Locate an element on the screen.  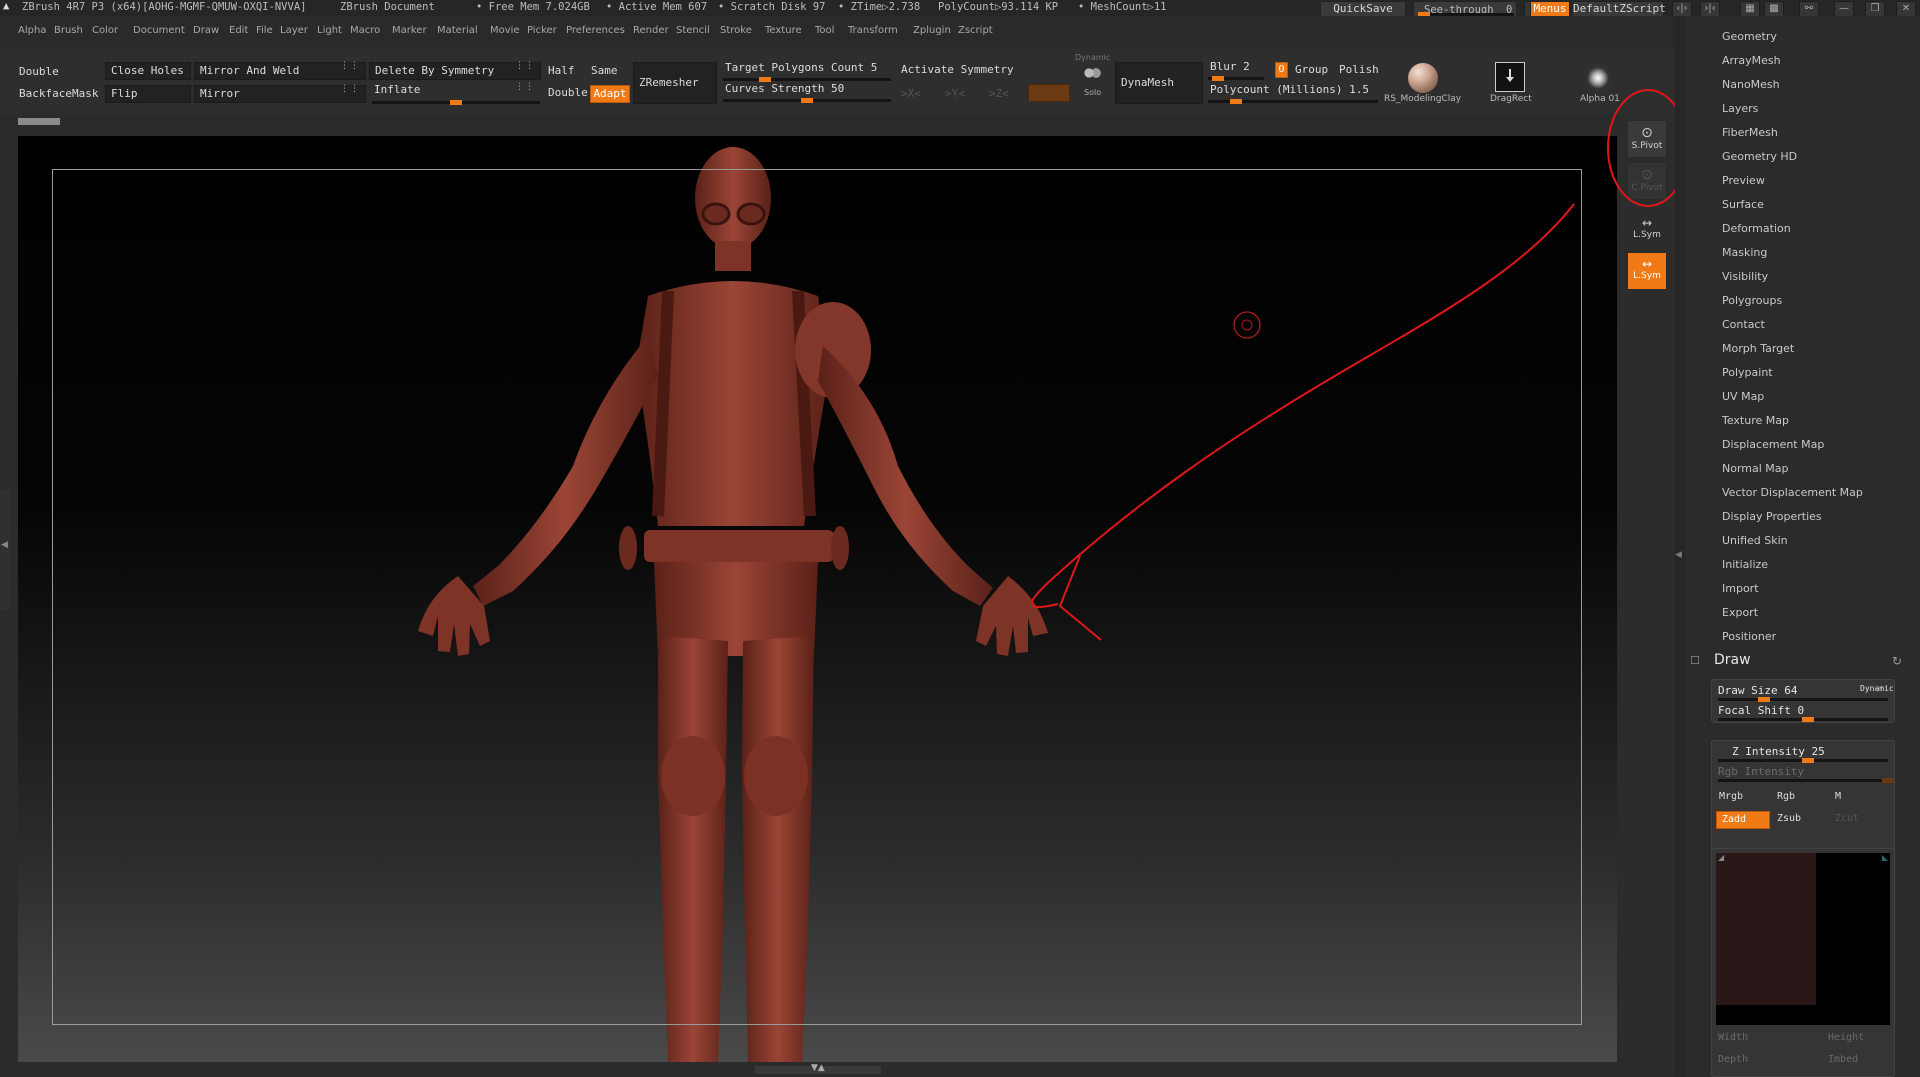
curves-strength-knob is located at coordinates (807, 100).